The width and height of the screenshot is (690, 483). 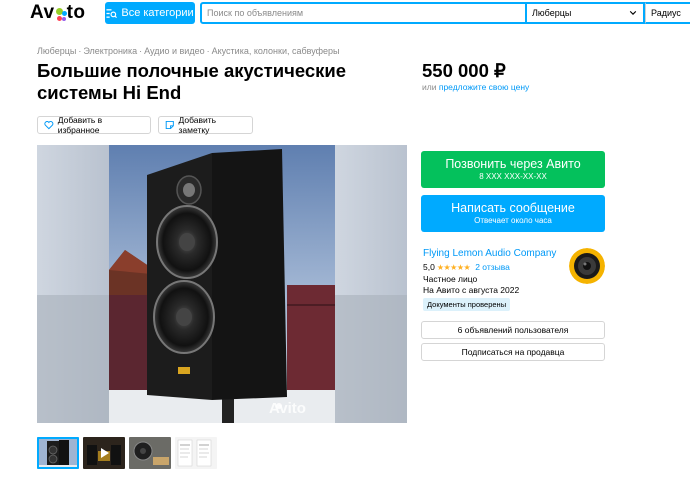 I want to click on speaker-avatar-icon, so click(x=587, y=266).